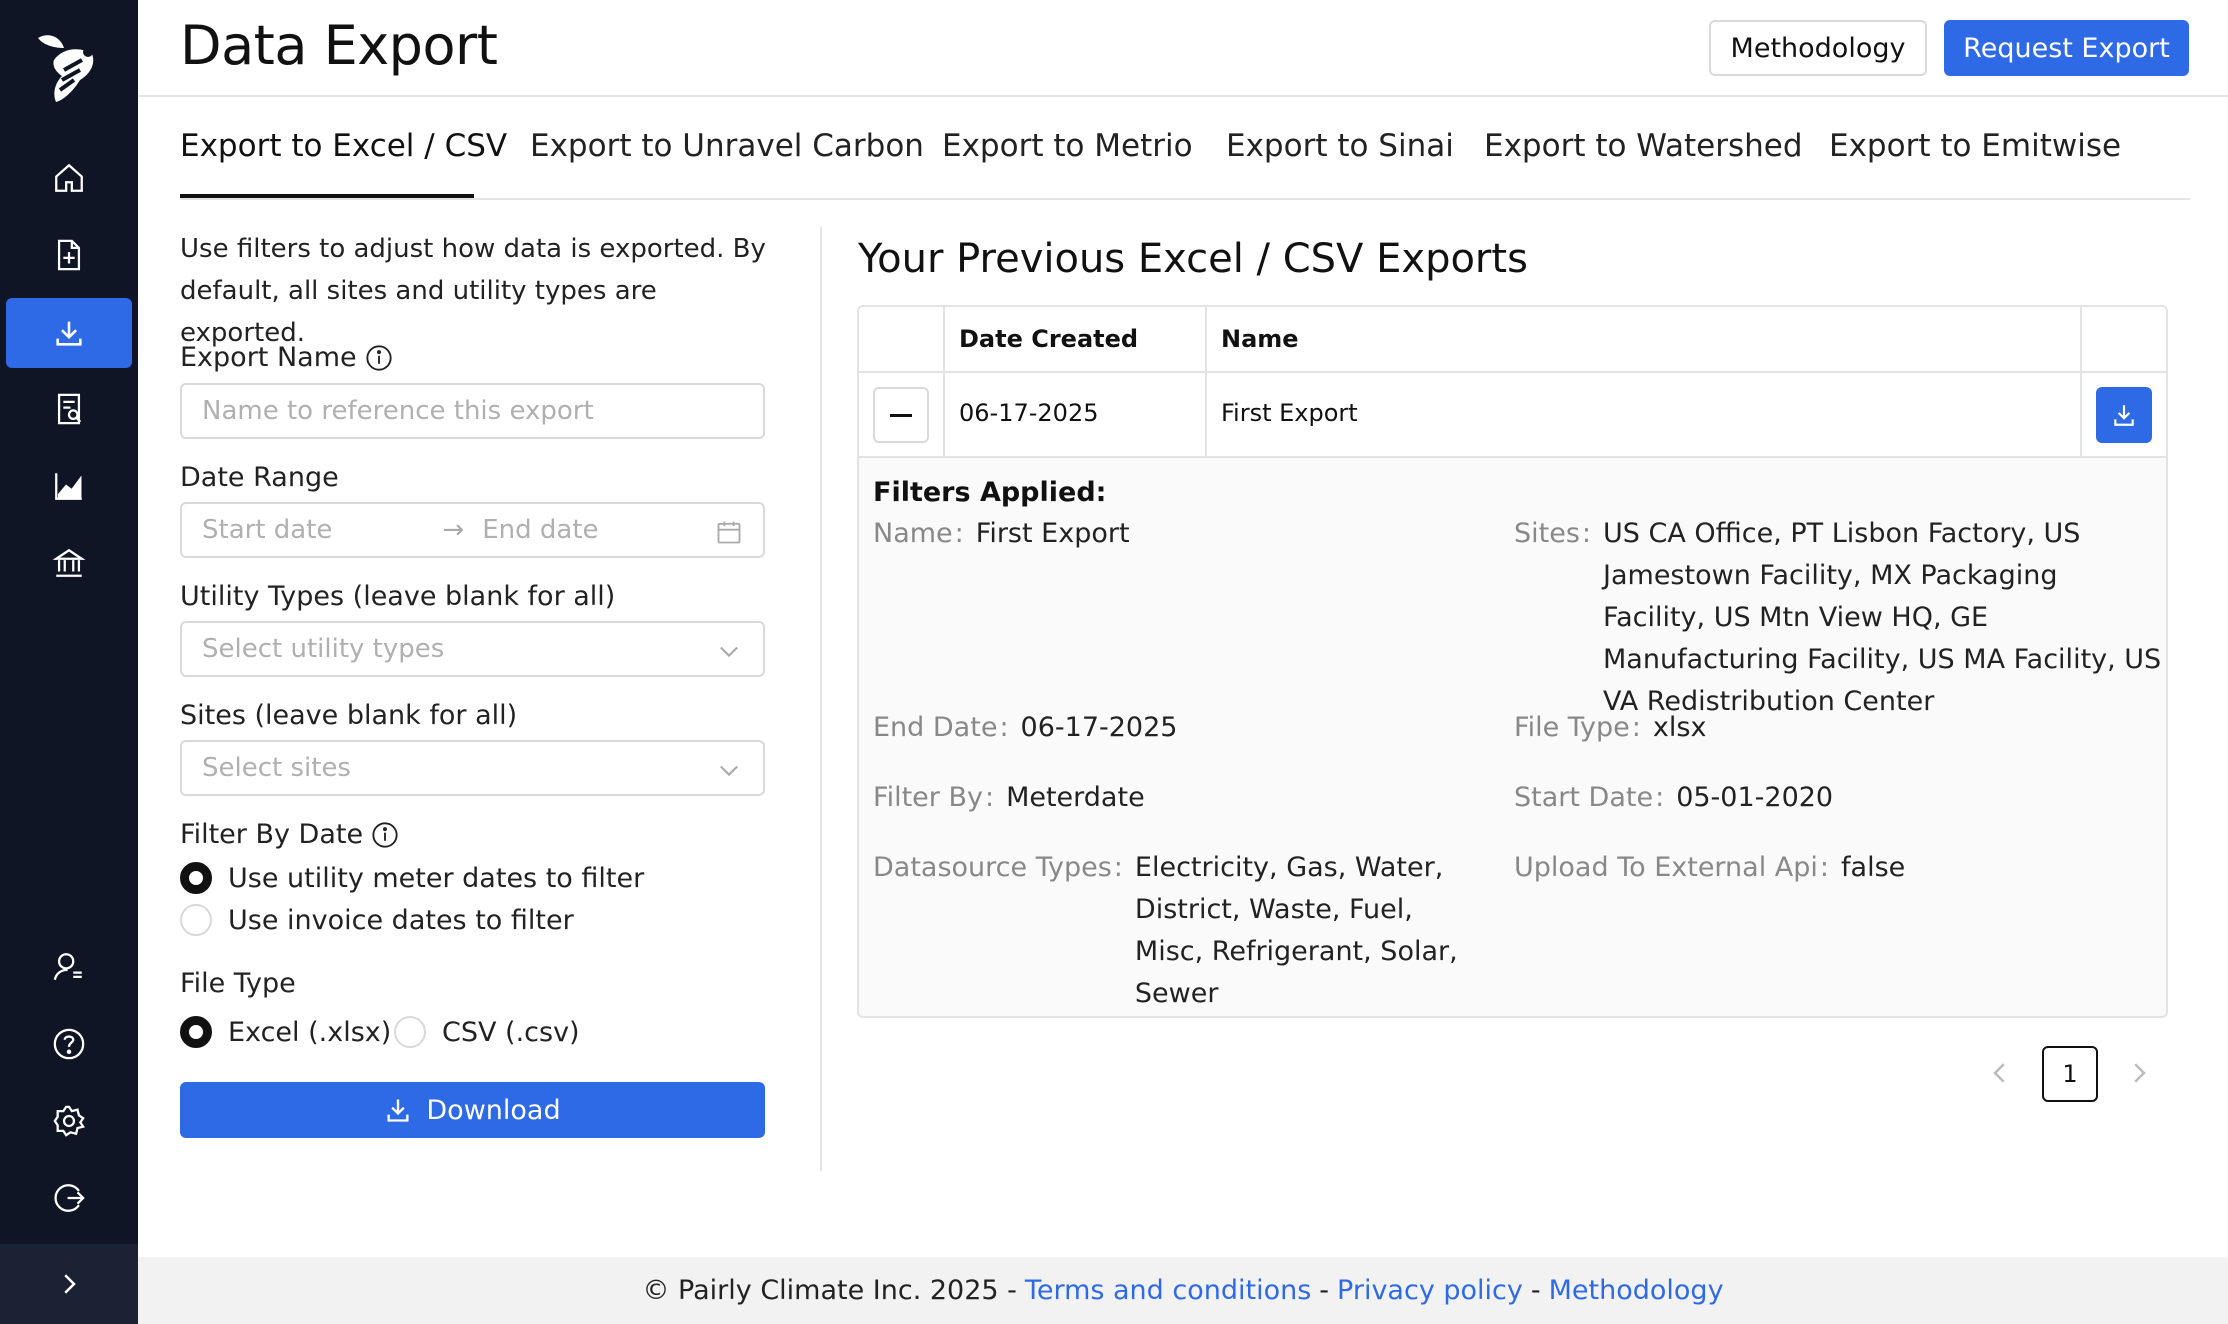 The image size is (2228, 1324). What do you see at coordinates (1048, 339) in the screenshot?
I see `column-header-date-created: Date Created` at bounding box center [1048, 339].